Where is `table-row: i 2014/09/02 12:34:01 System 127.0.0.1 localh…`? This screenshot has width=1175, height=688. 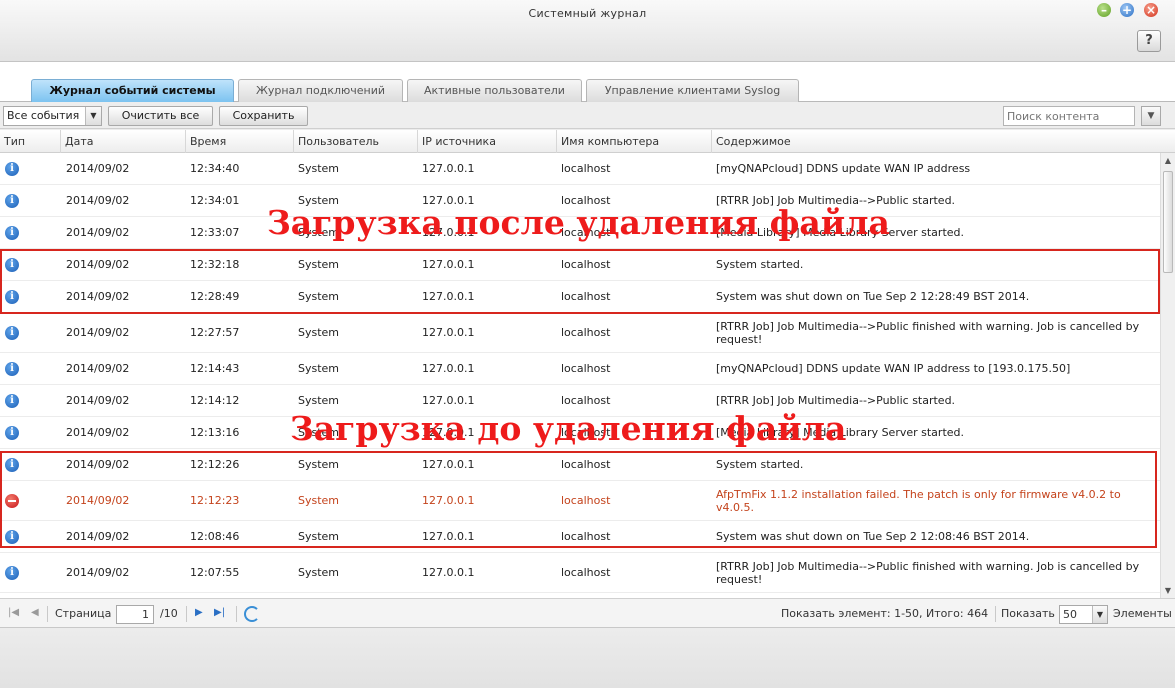 table-row: i 2014/09/02 12:34:01 System 127.0.0.1 localh… is located at coordinates (580, 201).